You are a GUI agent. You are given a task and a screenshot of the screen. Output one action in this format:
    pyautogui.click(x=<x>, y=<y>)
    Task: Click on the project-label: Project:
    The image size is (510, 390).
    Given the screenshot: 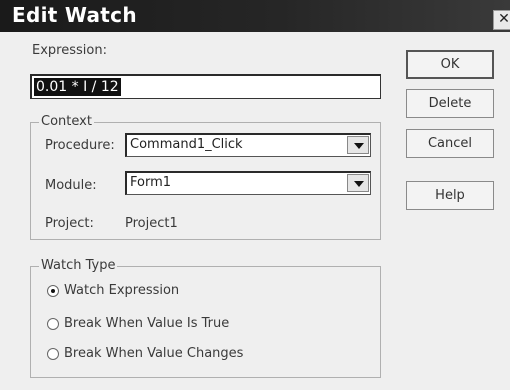 What is the action you would take?
    pyautogui.click(x=69, y=223)
    